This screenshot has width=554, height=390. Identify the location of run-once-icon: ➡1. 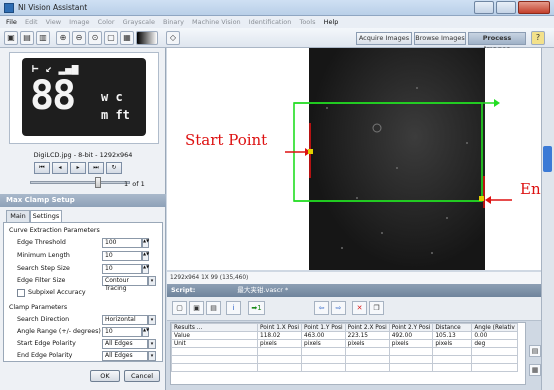
(256, 308).